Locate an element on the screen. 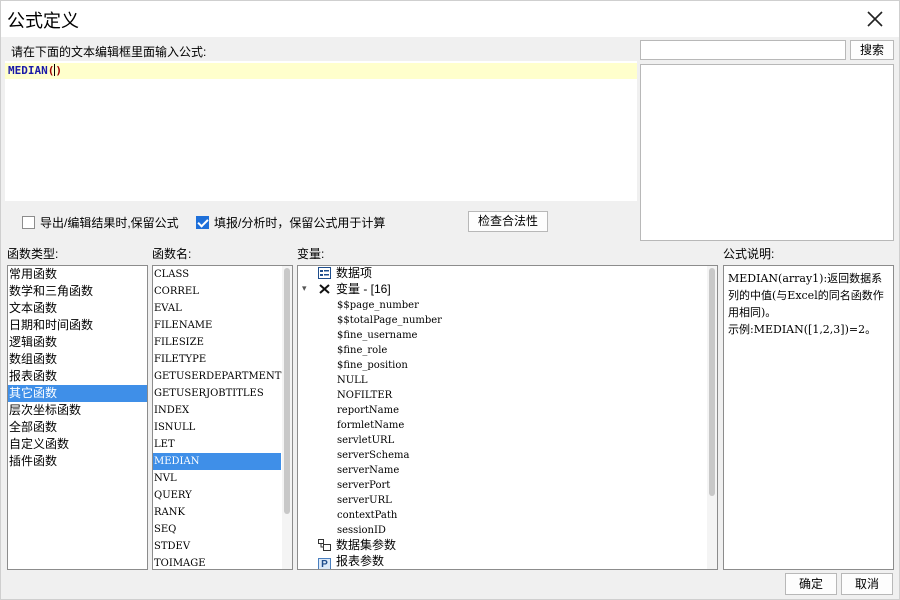 The image size is (900, 600). editor-text: MEDIAN() is located at coordinates (35, 70).